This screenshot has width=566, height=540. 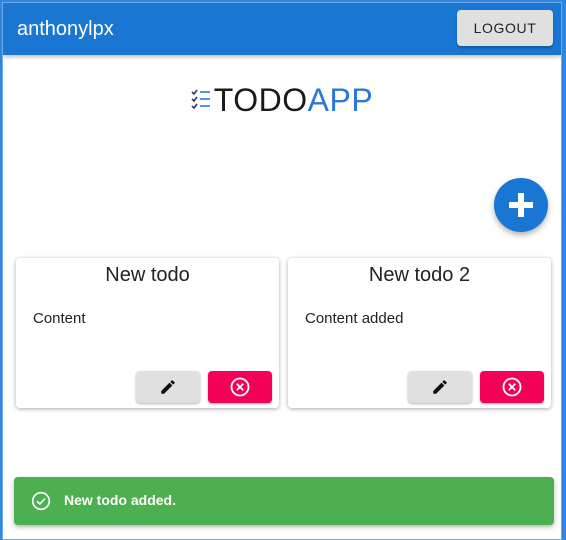 What do you see at coordinates (282, 29) in the screenshot?
I see `app-bar: anthonylpx LOGOUT` at bounding box center [282, 29].